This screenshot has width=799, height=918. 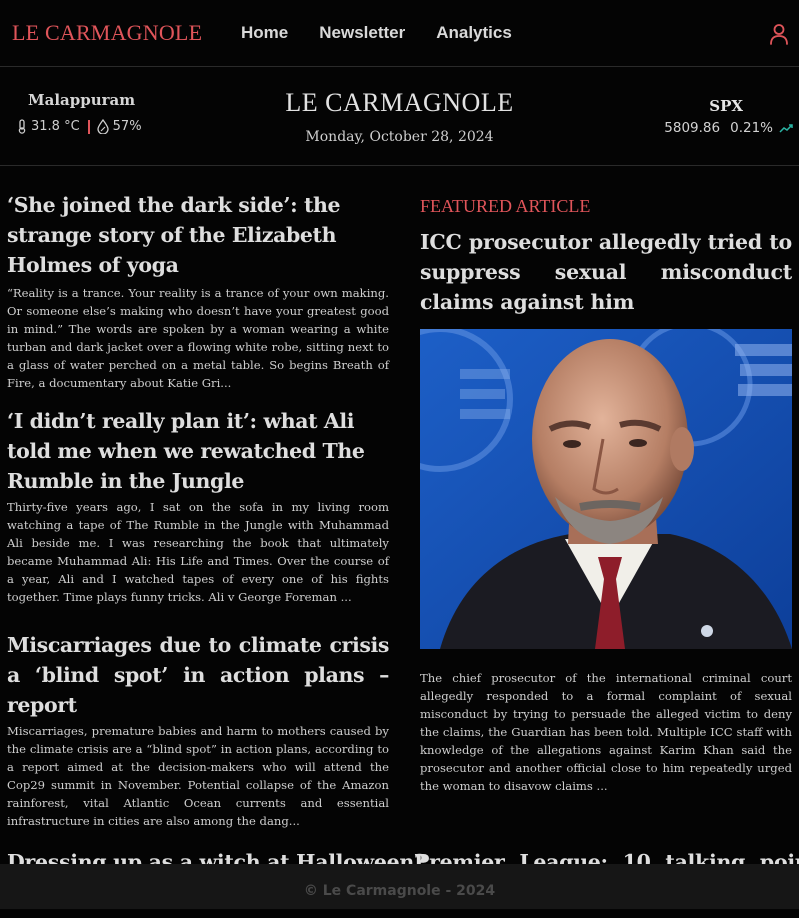 What do you see at coordinates (786, 128) in the screenshot?
I see `trend-up-icon` at bounding box center [786, 128].